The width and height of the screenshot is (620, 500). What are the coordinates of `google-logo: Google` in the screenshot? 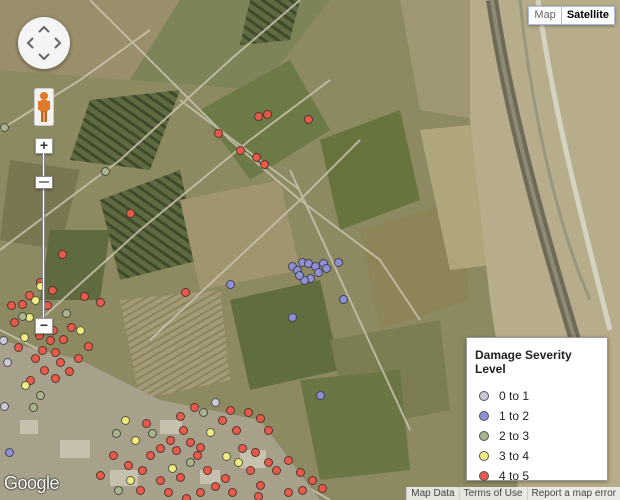 It's located at (32, 483).